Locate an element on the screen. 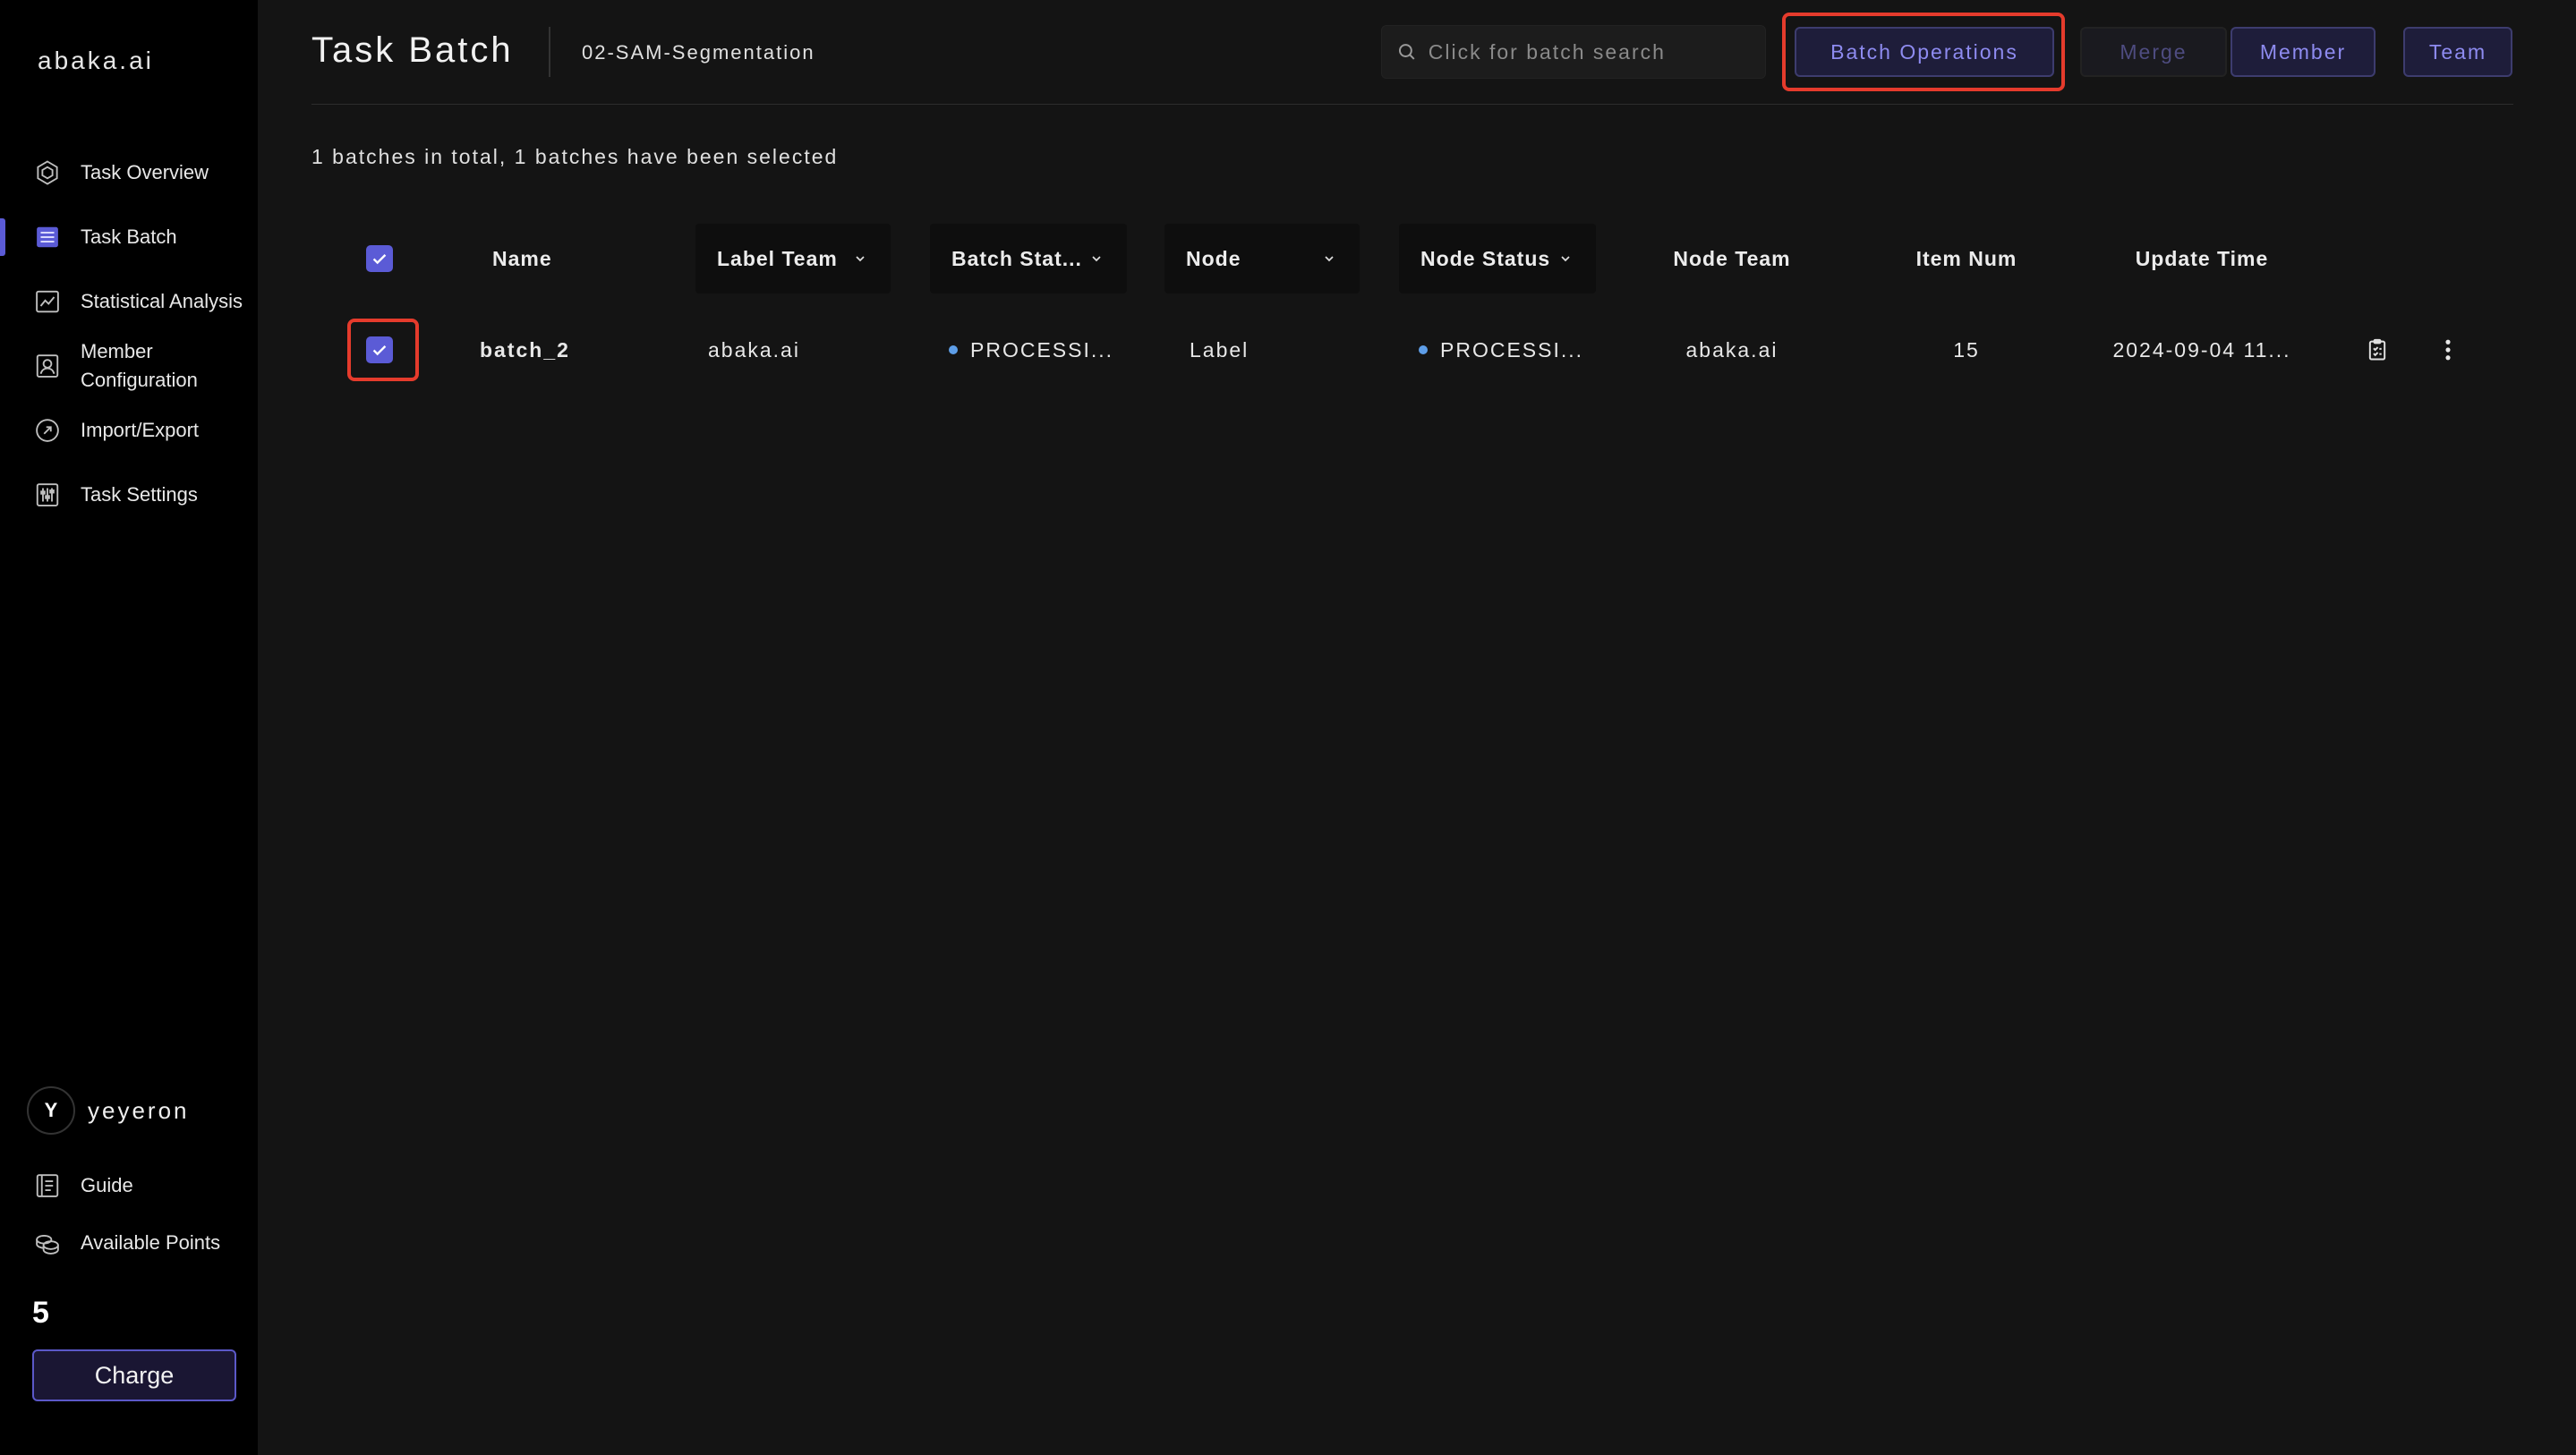 The width and height of the screenshot is (2576, 1455). user-profile: Y yeyeron is located at coordinates (108, 1110).